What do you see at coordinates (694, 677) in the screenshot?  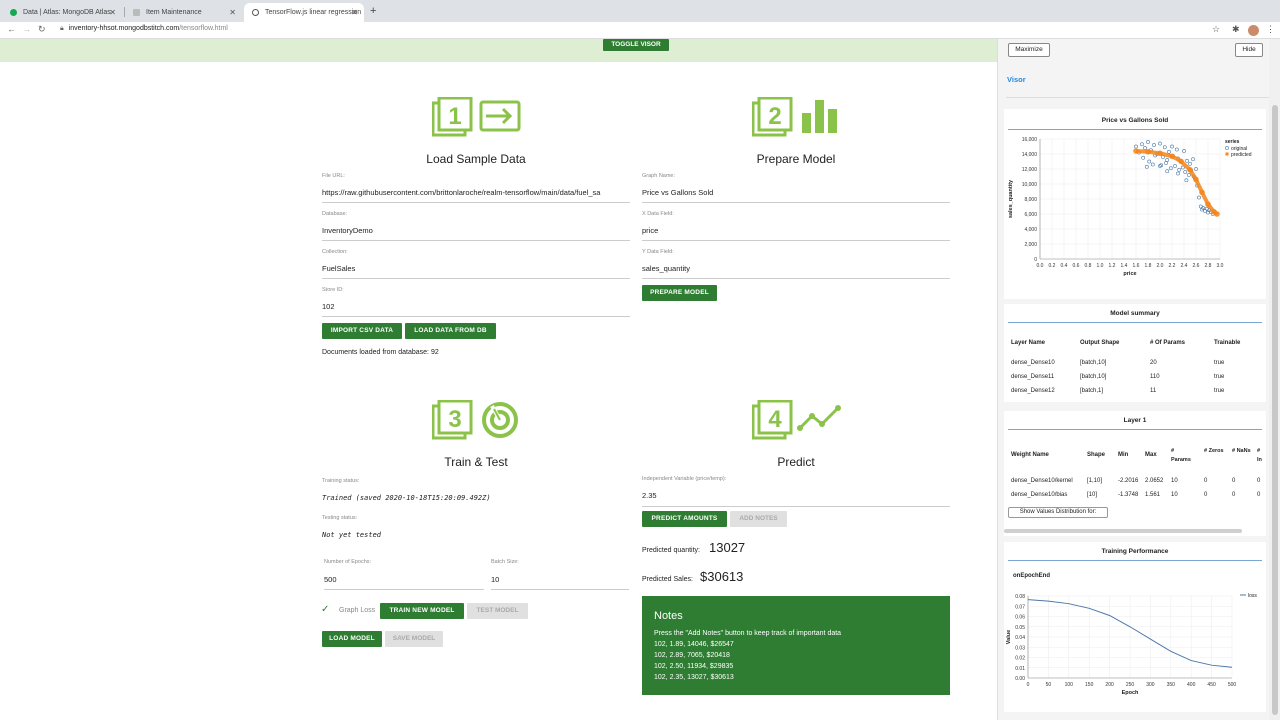 I see `notes-line: 102, 2.35, 13027, $30613` at bounding box center [694, 677].